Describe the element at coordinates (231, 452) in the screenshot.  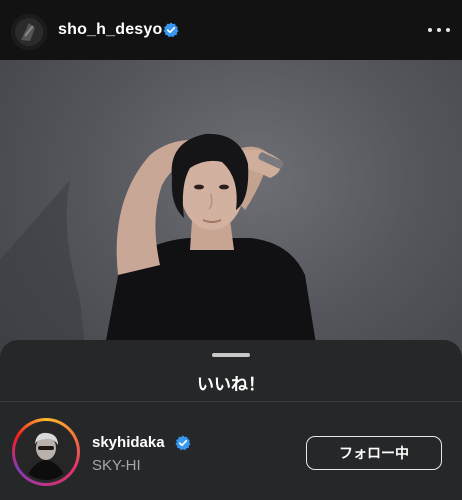
I see `list-item: skyhidaka SKY-HI フォロー中` at that location.